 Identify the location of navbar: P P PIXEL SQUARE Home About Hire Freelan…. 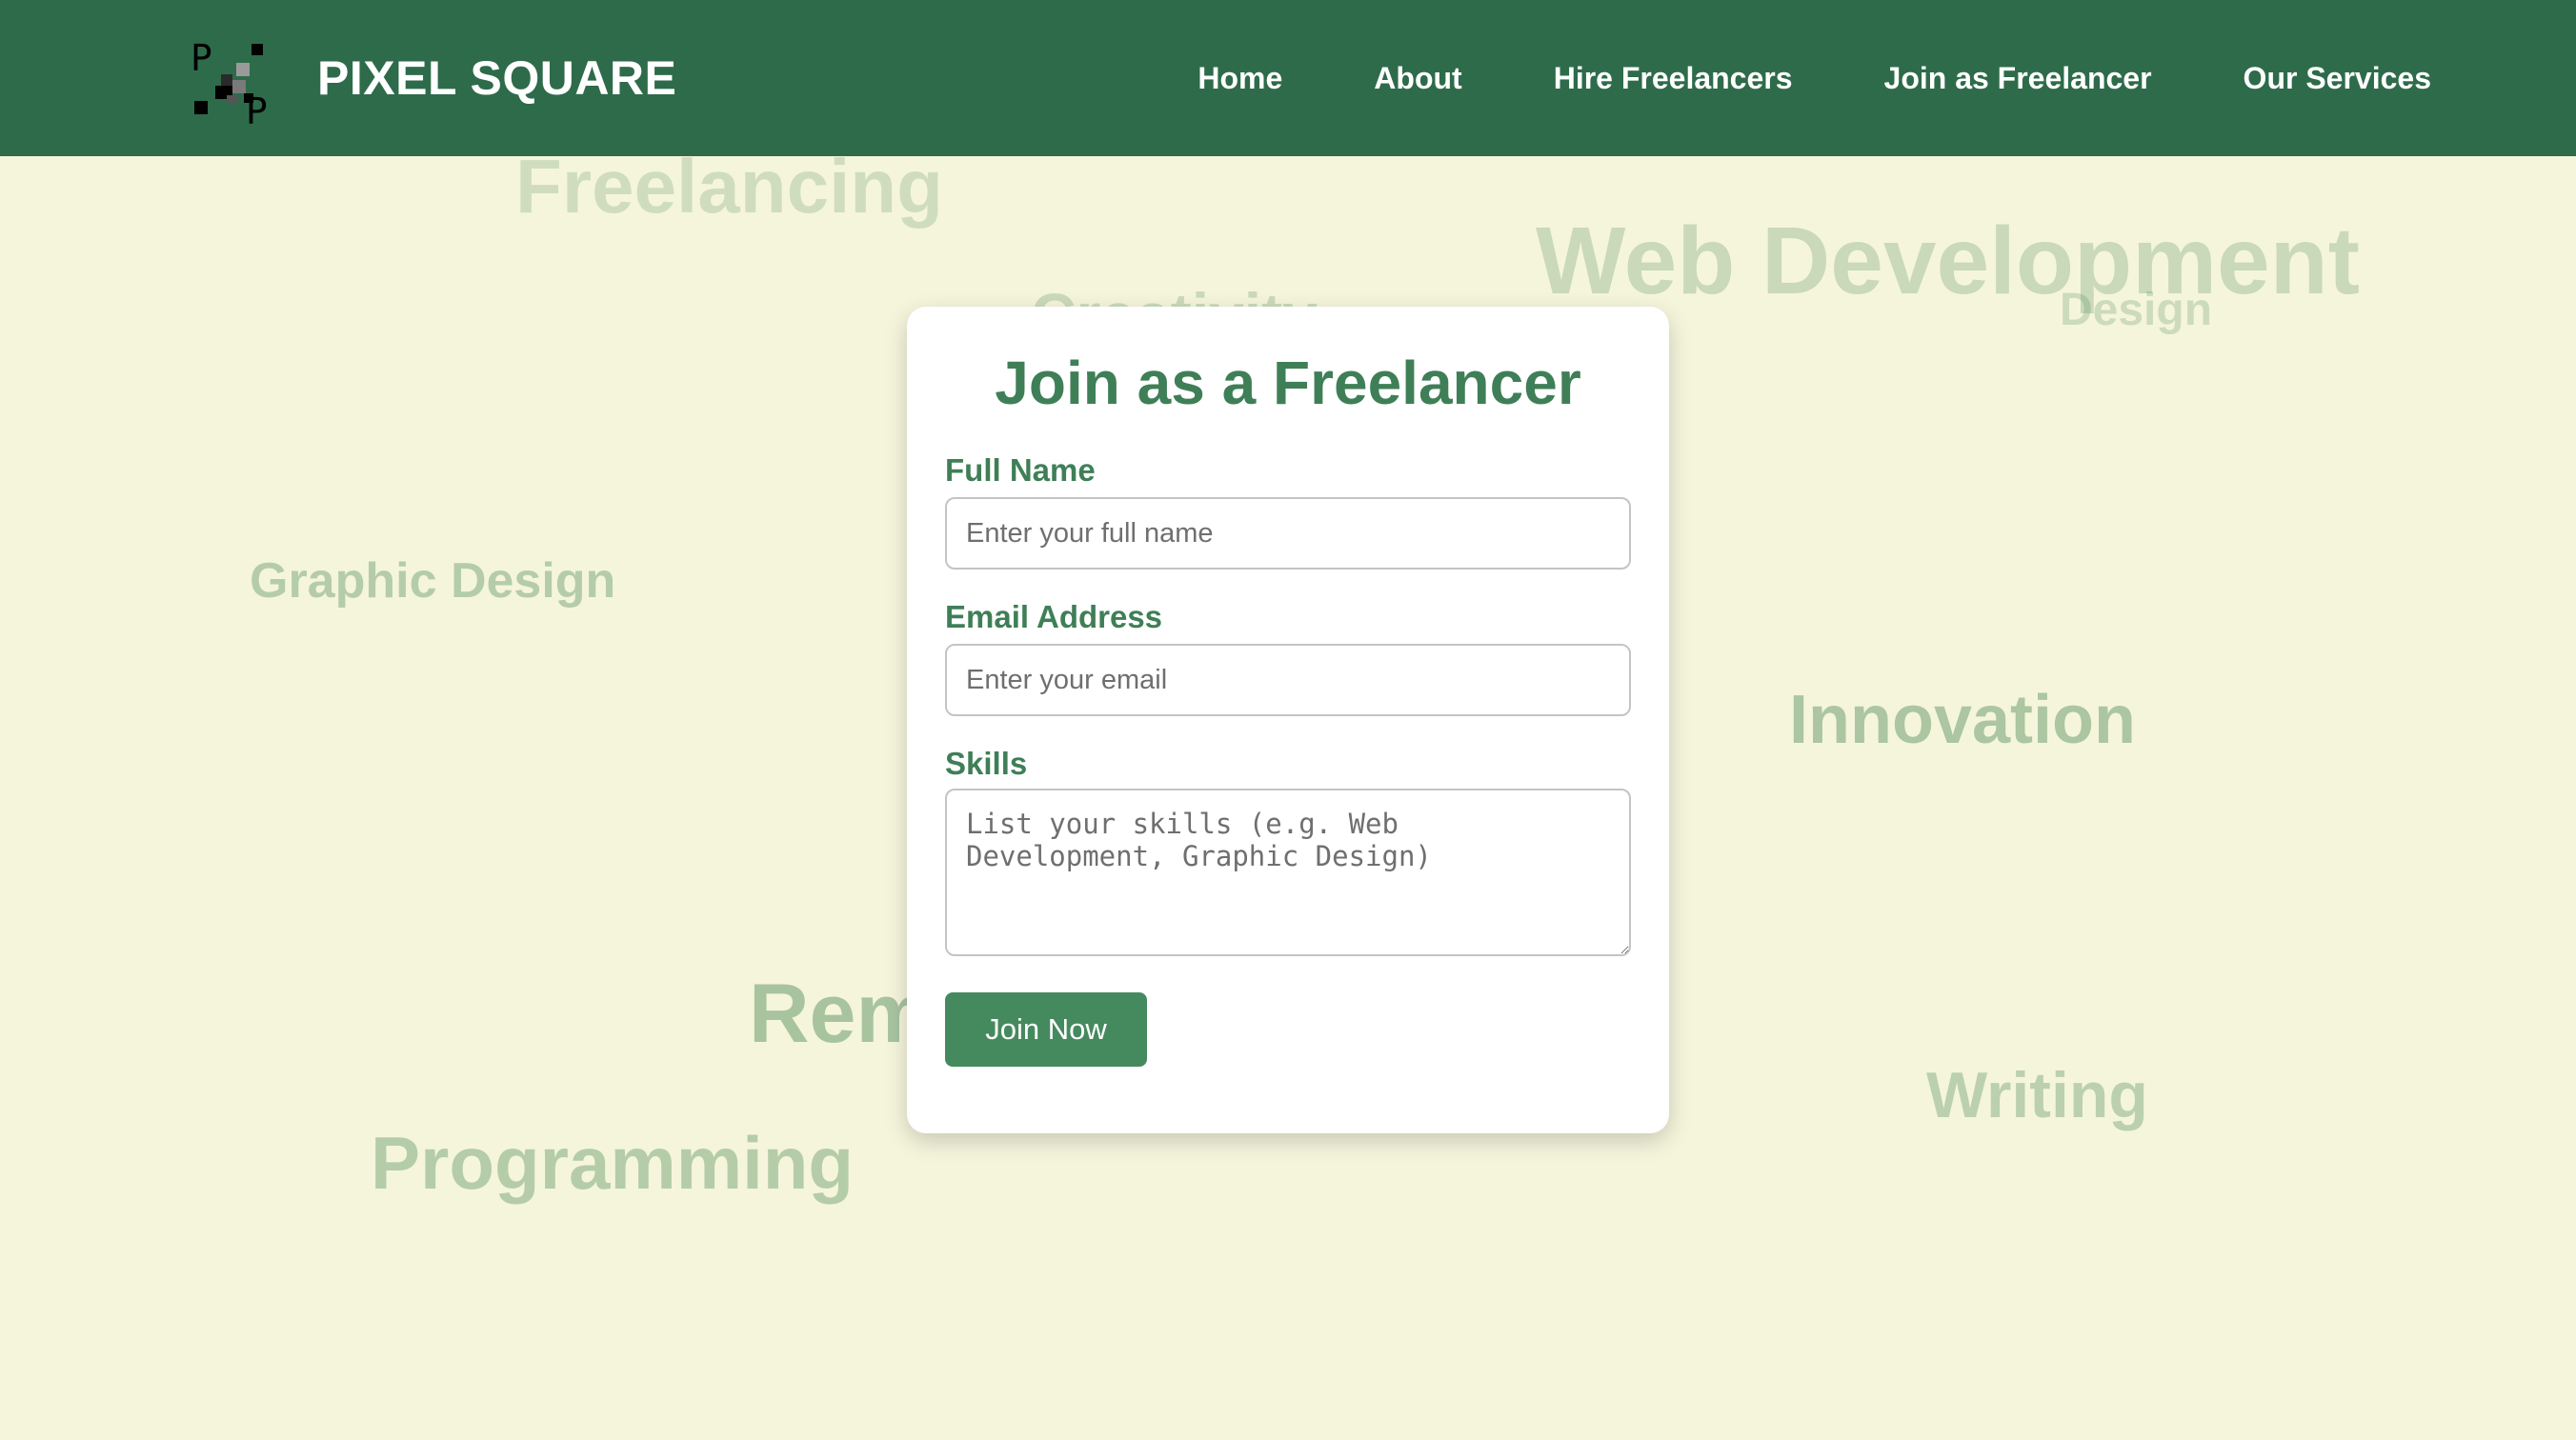
(1288, 78).